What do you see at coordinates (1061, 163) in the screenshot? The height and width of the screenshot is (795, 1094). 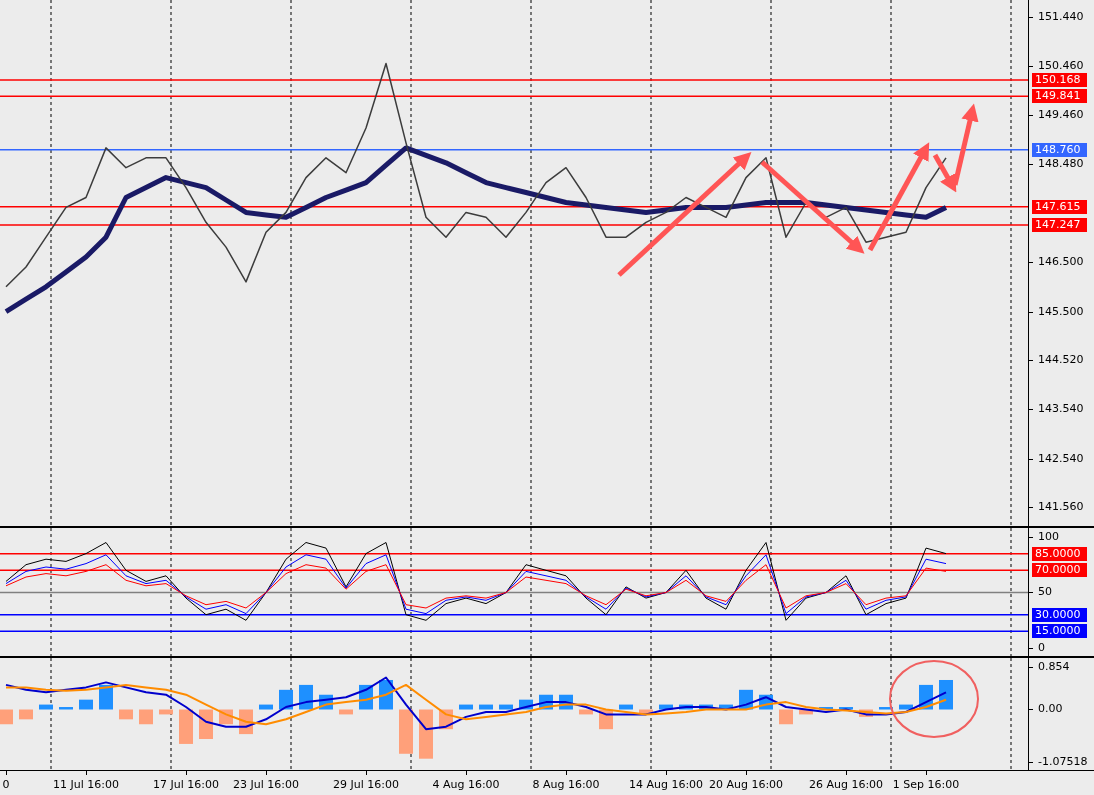 I see `axis-label: 148.480` at bounding box center [1061, 163].